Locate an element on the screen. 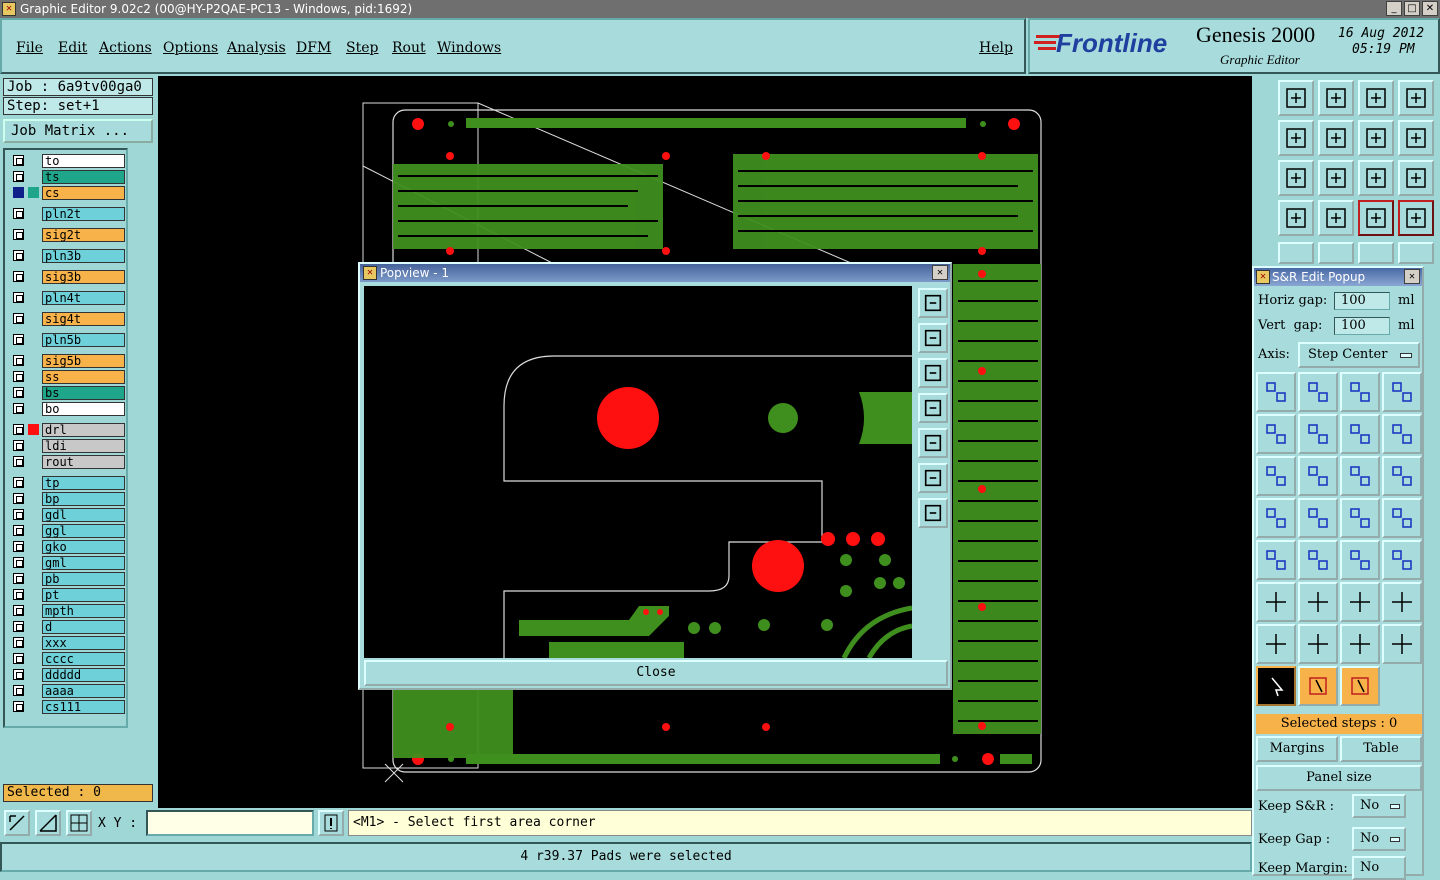 This screenshot has height=880, width=1440. grid-icon is located at coordinates (1336, 218).